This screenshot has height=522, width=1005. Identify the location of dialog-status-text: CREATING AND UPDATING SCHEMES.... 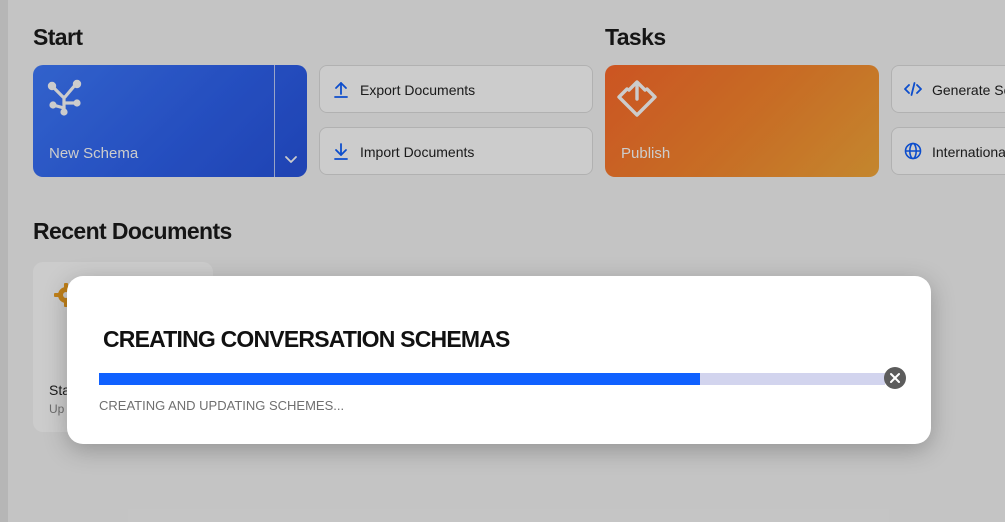
(222, 405).